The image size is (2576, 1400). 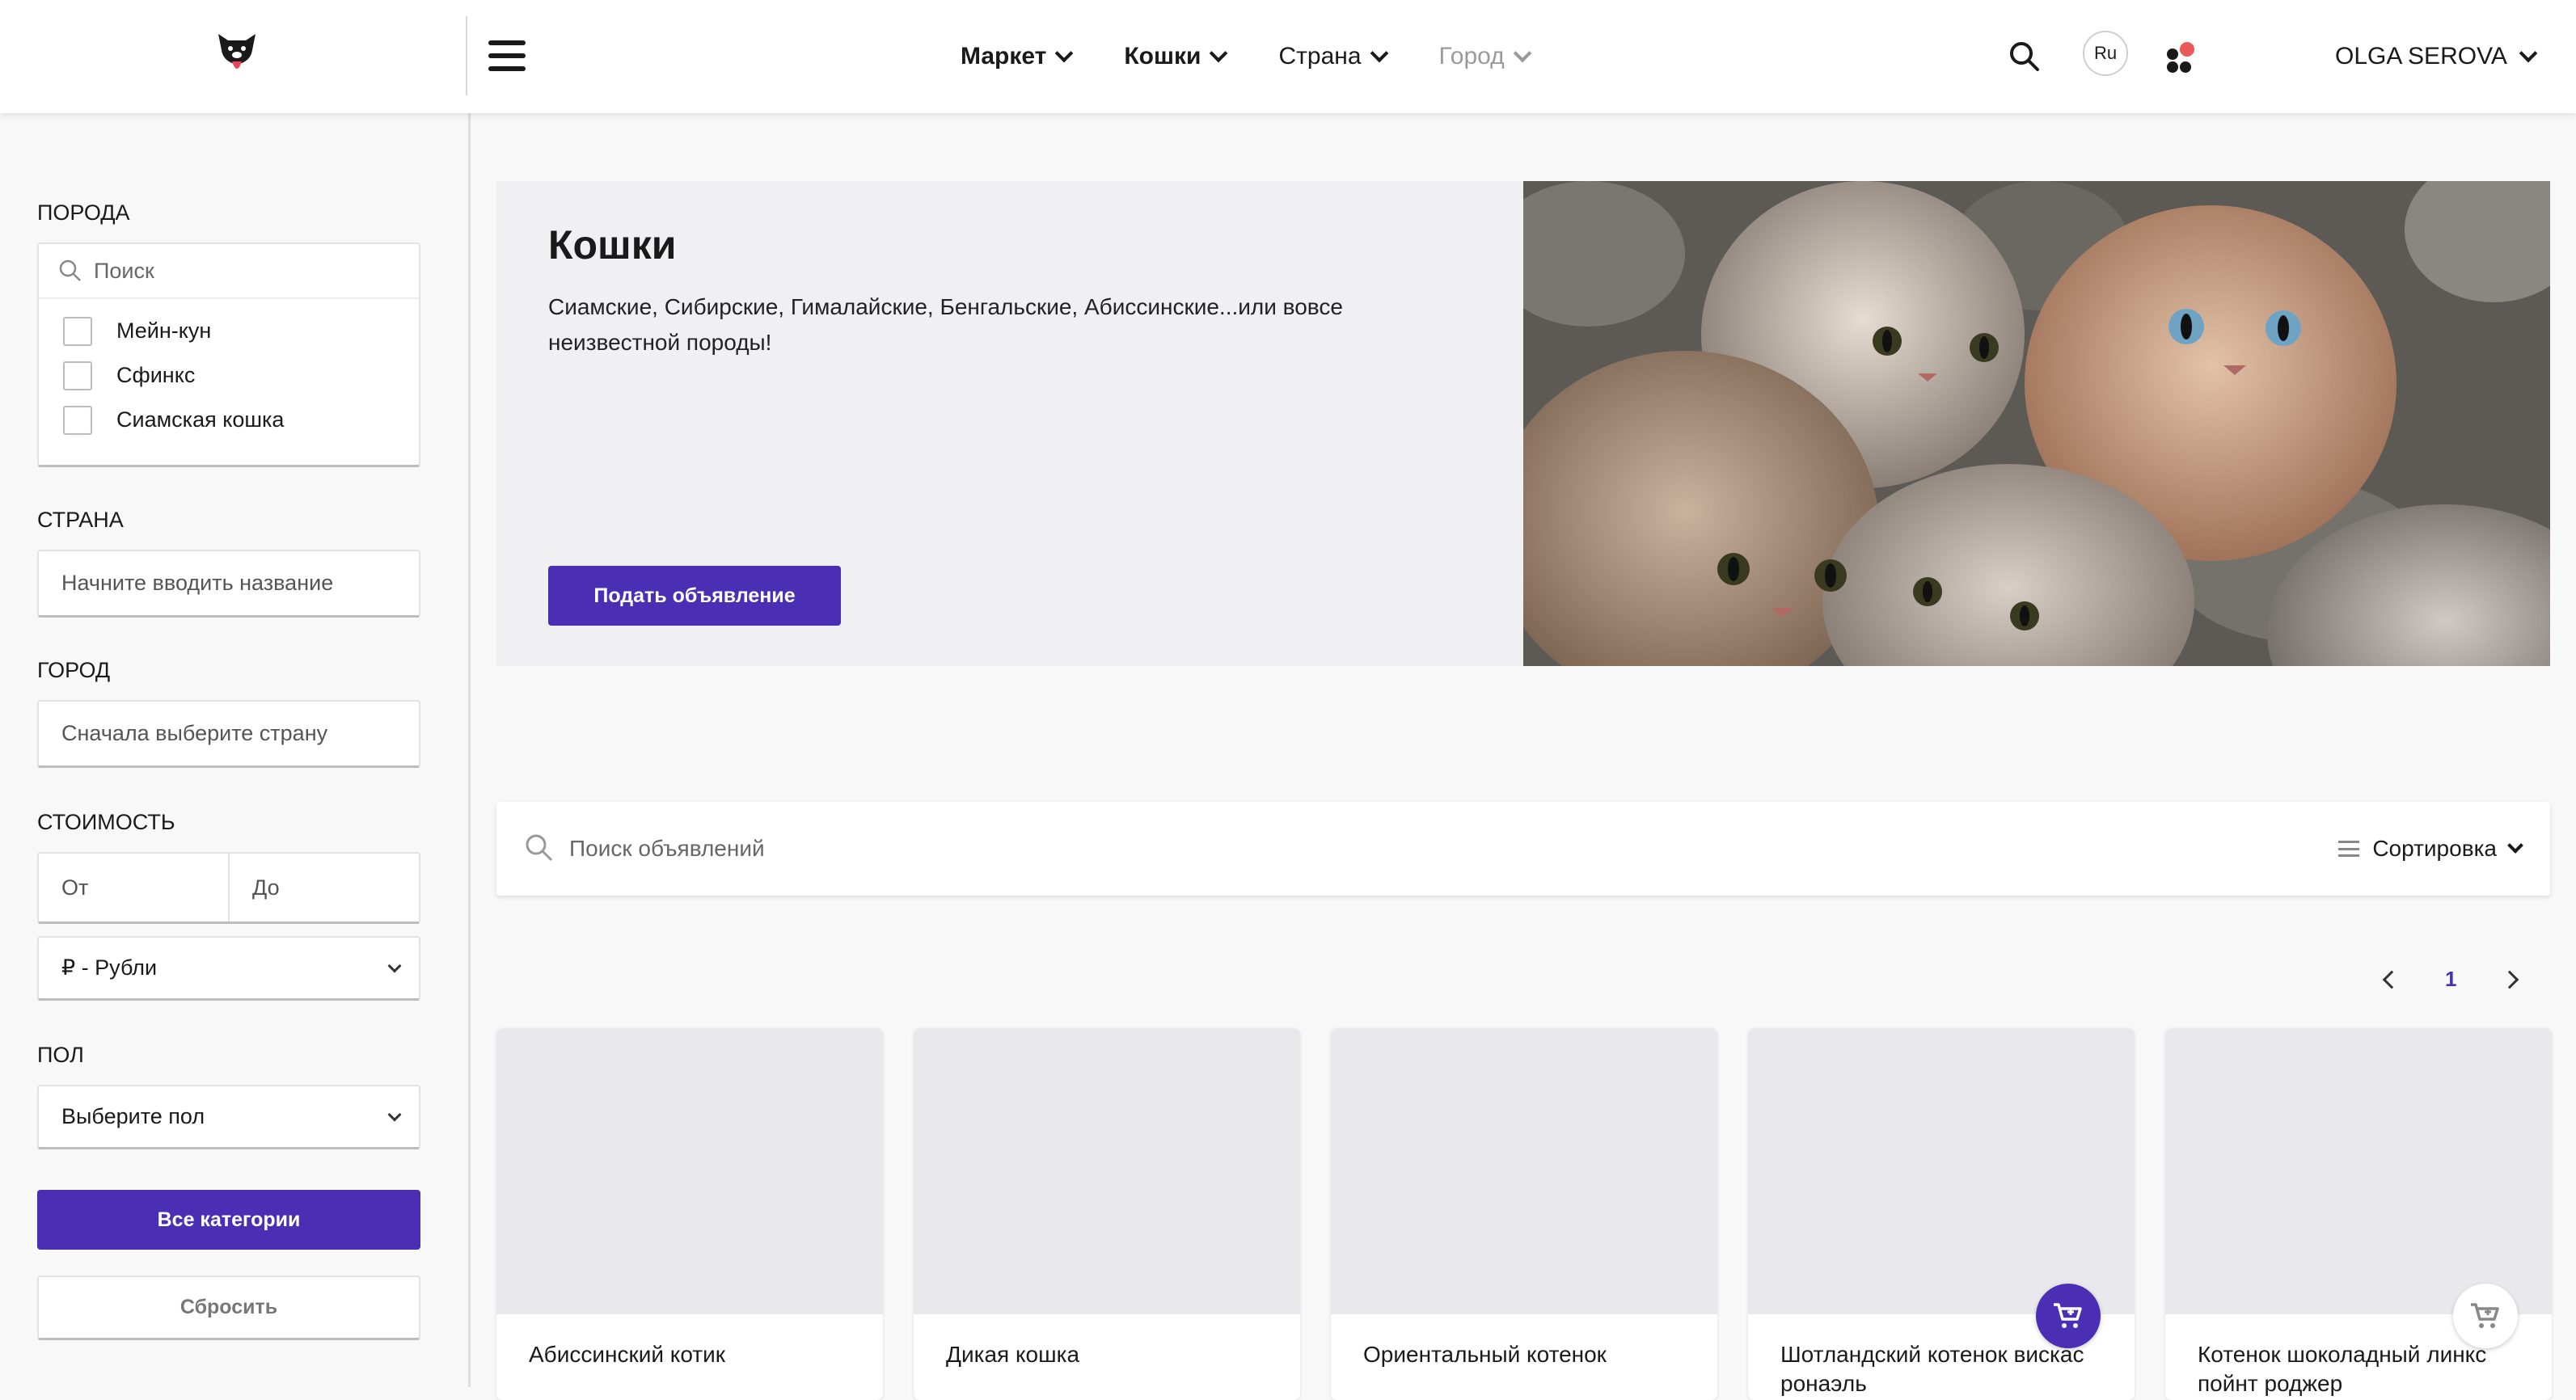 I want to click on gender-value: Выберите пол, so click(x=133, y=1116).